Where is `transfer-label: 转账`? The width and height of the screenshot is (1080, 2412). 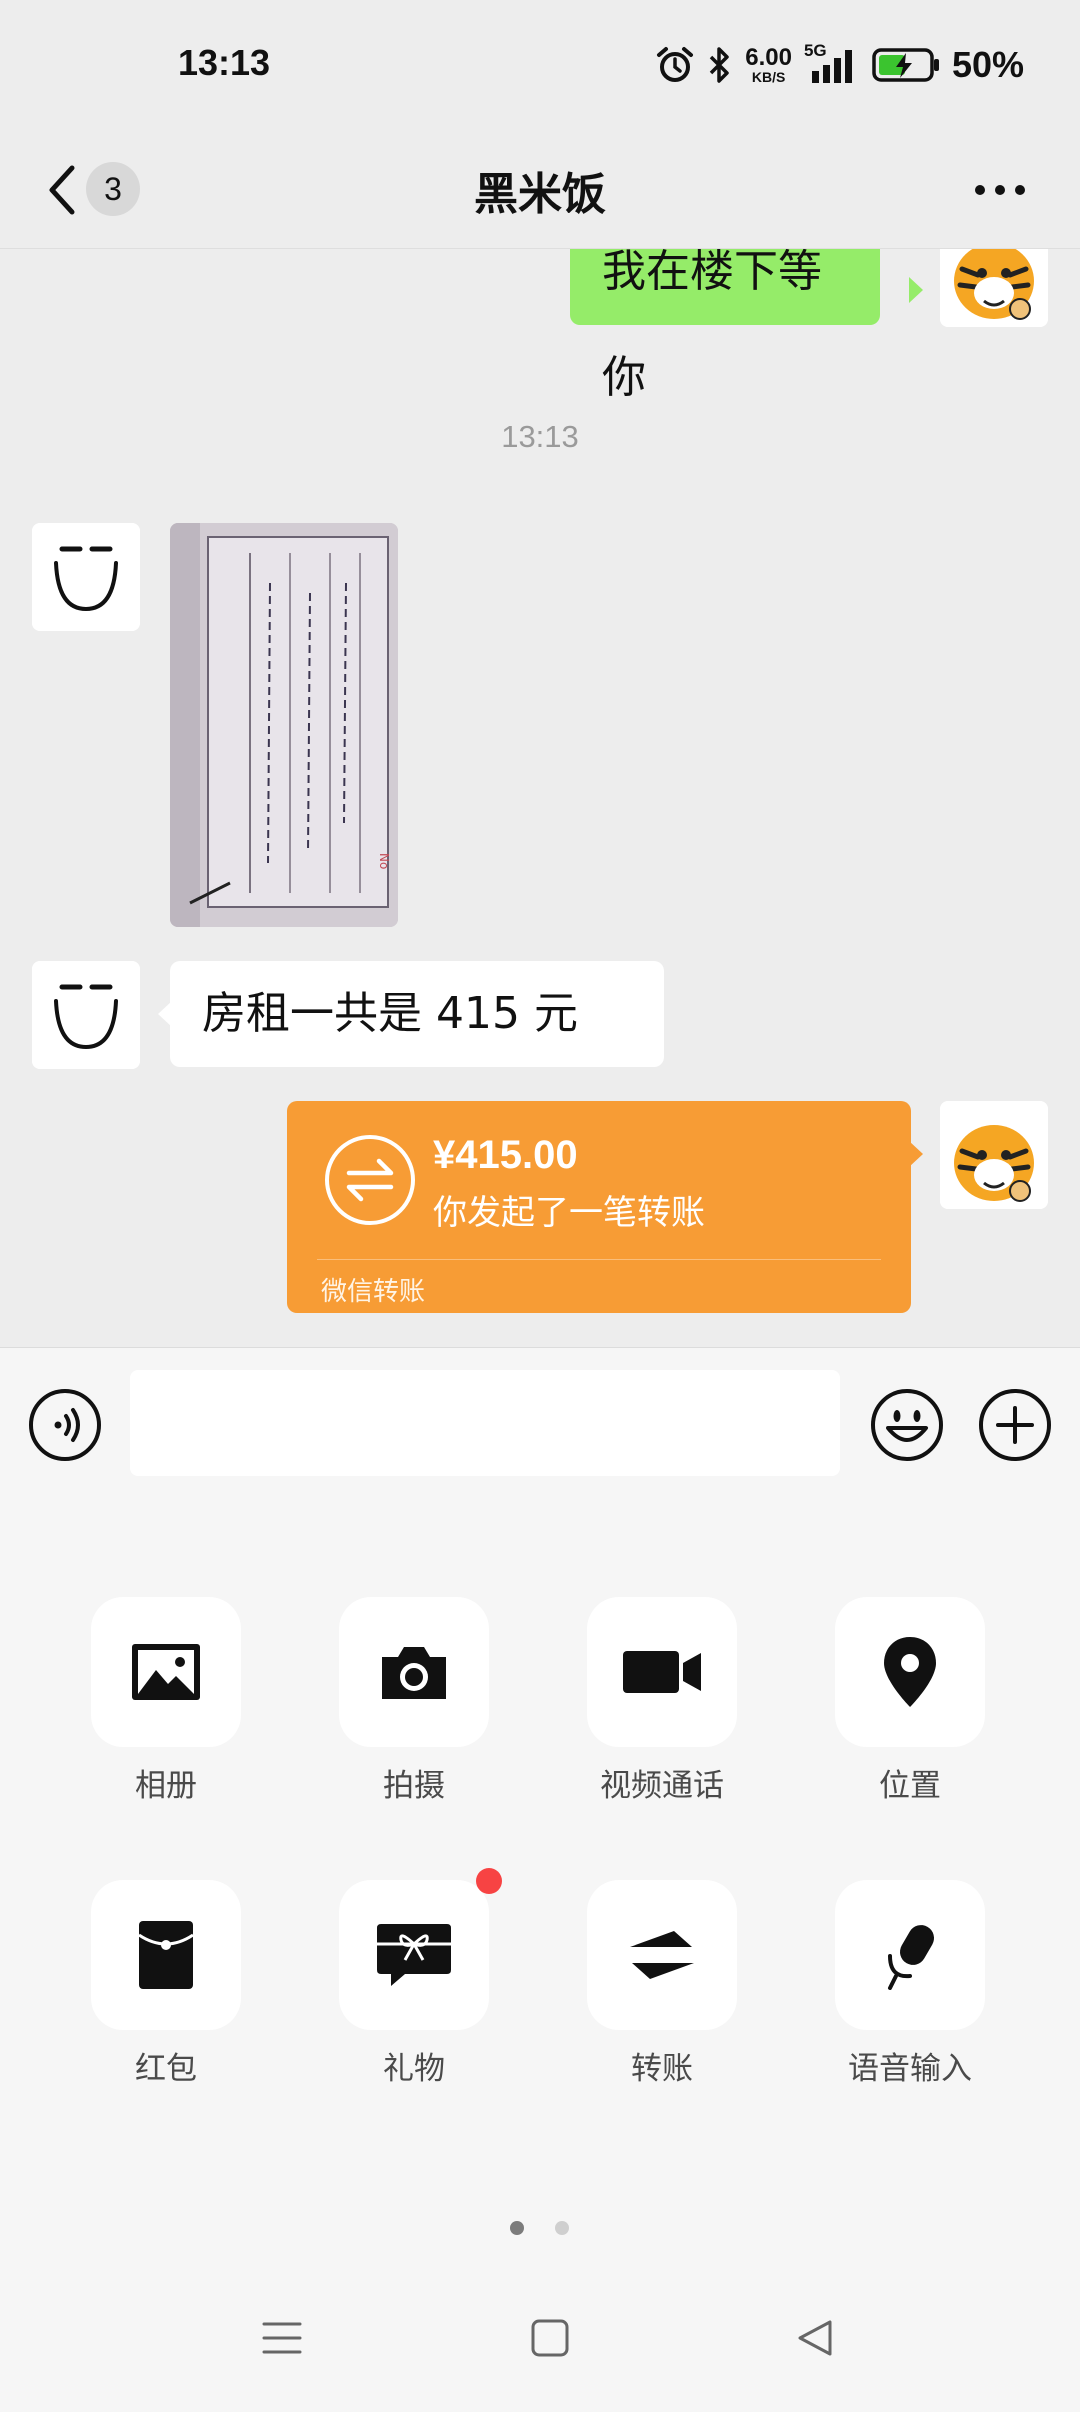 transfer-label: 转账 is located at coordinates (662, 2069).